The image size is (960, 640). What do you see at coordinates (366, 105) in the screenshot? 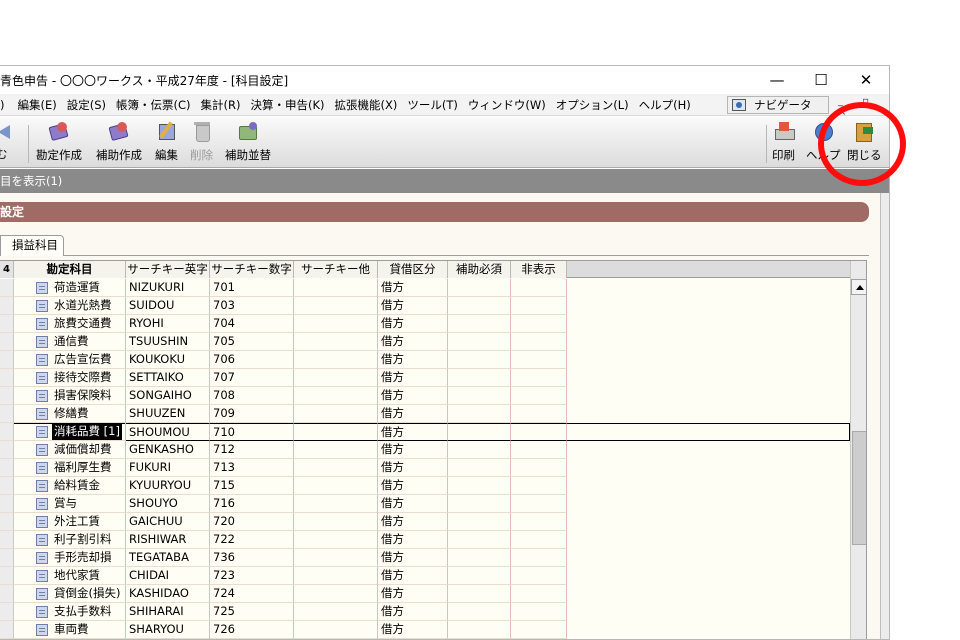
I see `menu-extensions: 拡張機能(X)` at bounding box center [366, 105].